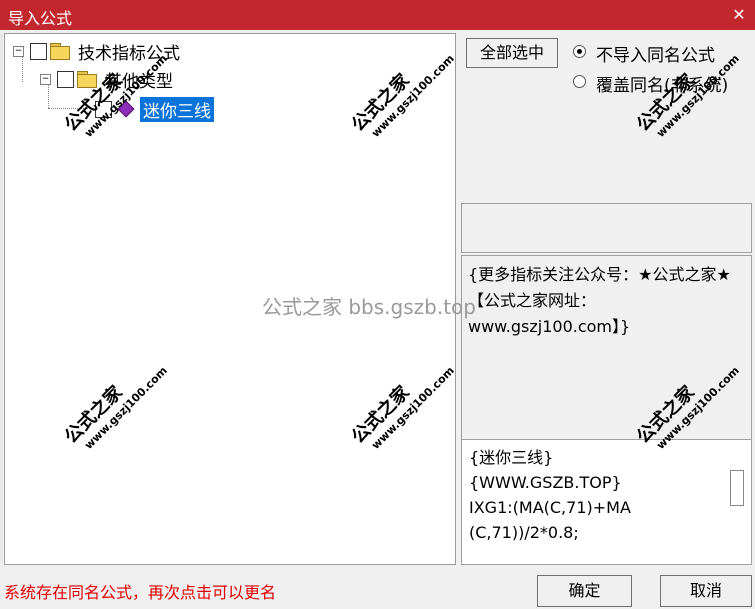 The height and width of the screenshot is (609, 755). Describe the element at coordinates (177, 109) in the screenshot. I see `node-label: 迷你三线` at that location.